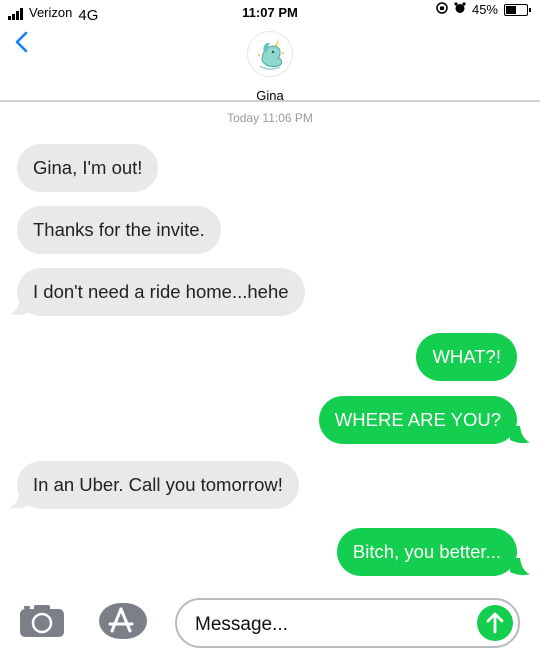  Describe the element at coordinates (270, 118) in the screenshot. I see `thread-timestamp: Today 11:06 PM` at that location.